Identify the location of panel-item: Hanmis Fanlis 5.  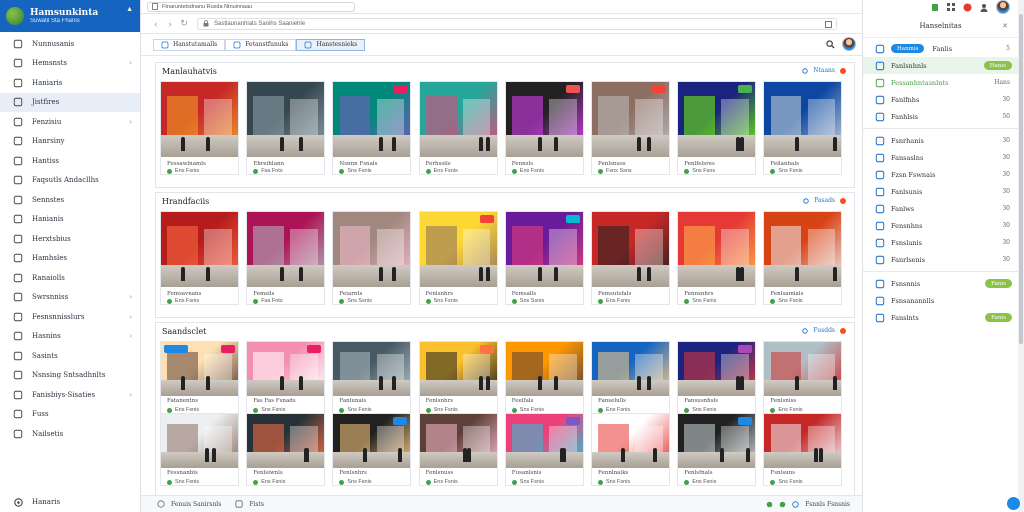
(940, 48).